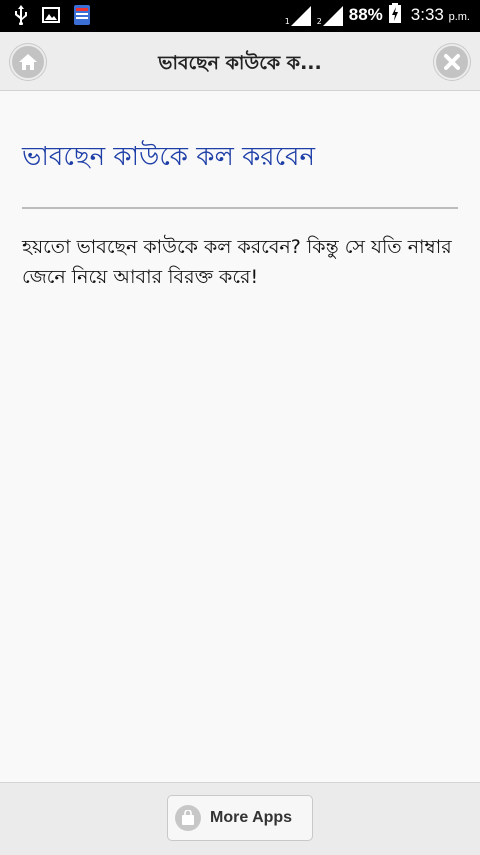  I want to click on more-apps-button: More Apps, so click(240, 818).